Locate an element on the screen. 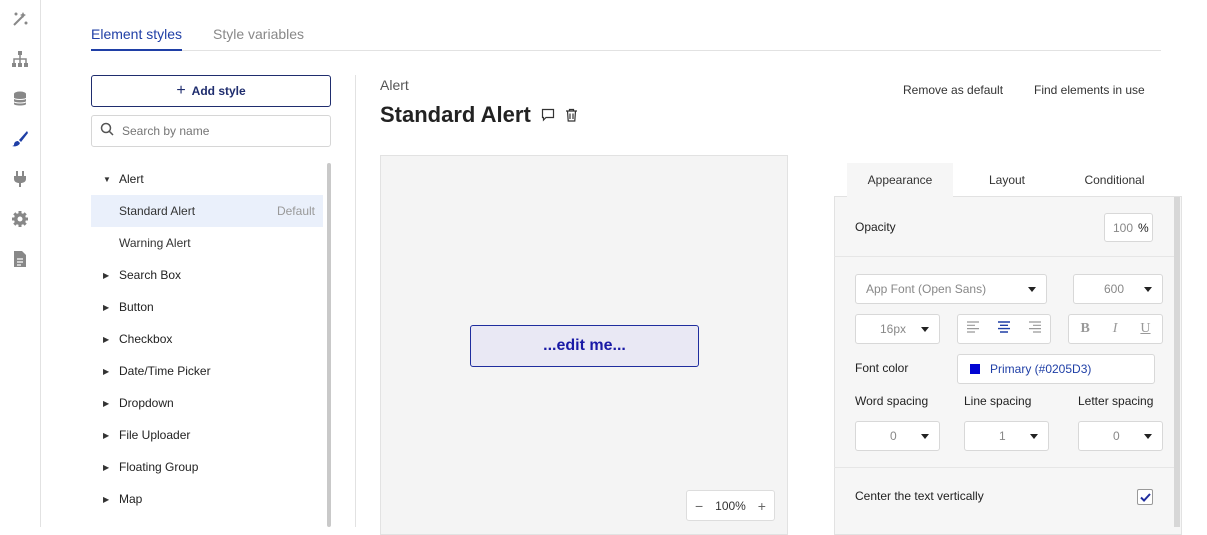  opacity-input: 100 % is located at coordinates (1128, 227).